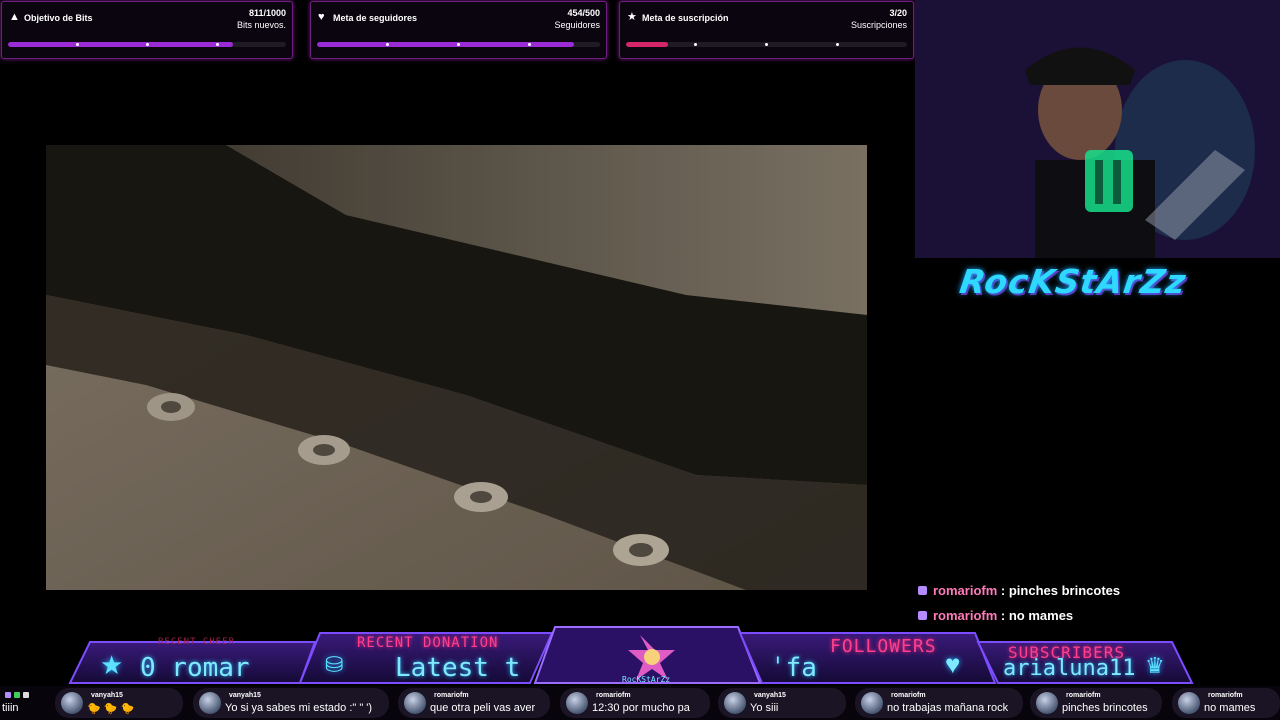 The height and width of the screenshot is (720, 1280). I want to click on subscription-goal-count: 3/20, so click(898, 13).